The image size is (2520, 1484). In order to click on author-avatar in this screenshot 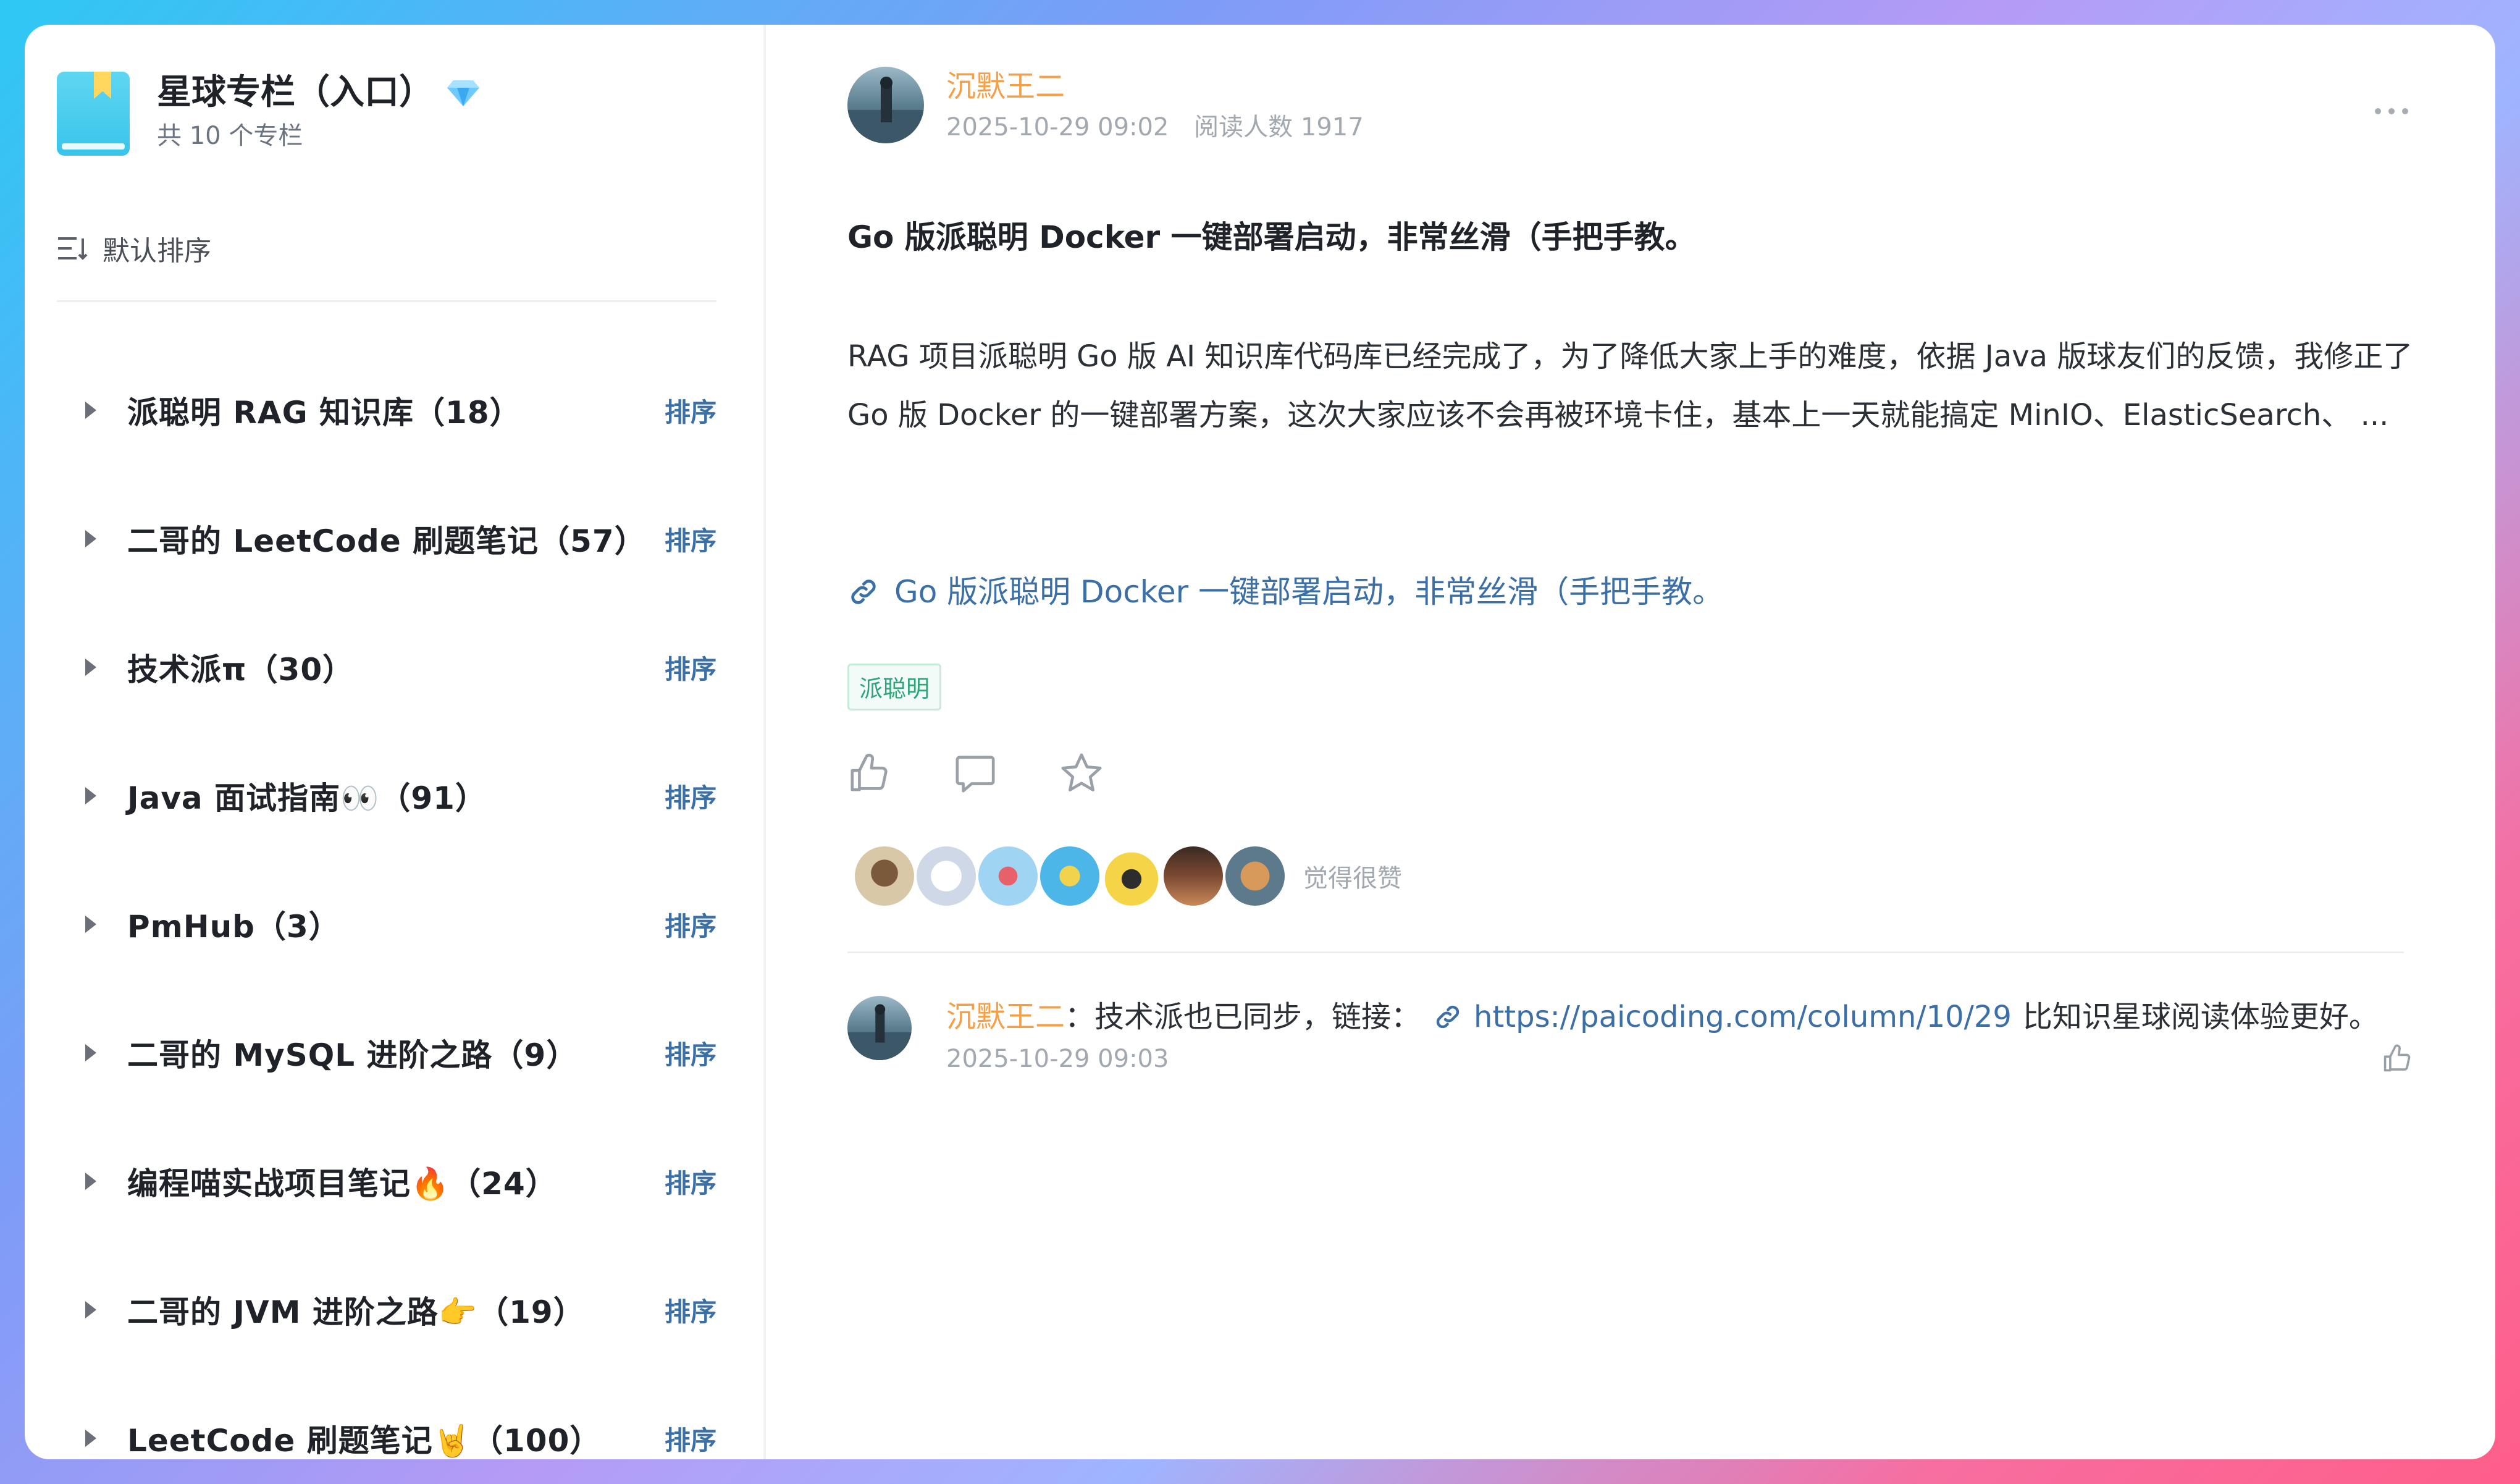, I will do `click(886, 105)`.